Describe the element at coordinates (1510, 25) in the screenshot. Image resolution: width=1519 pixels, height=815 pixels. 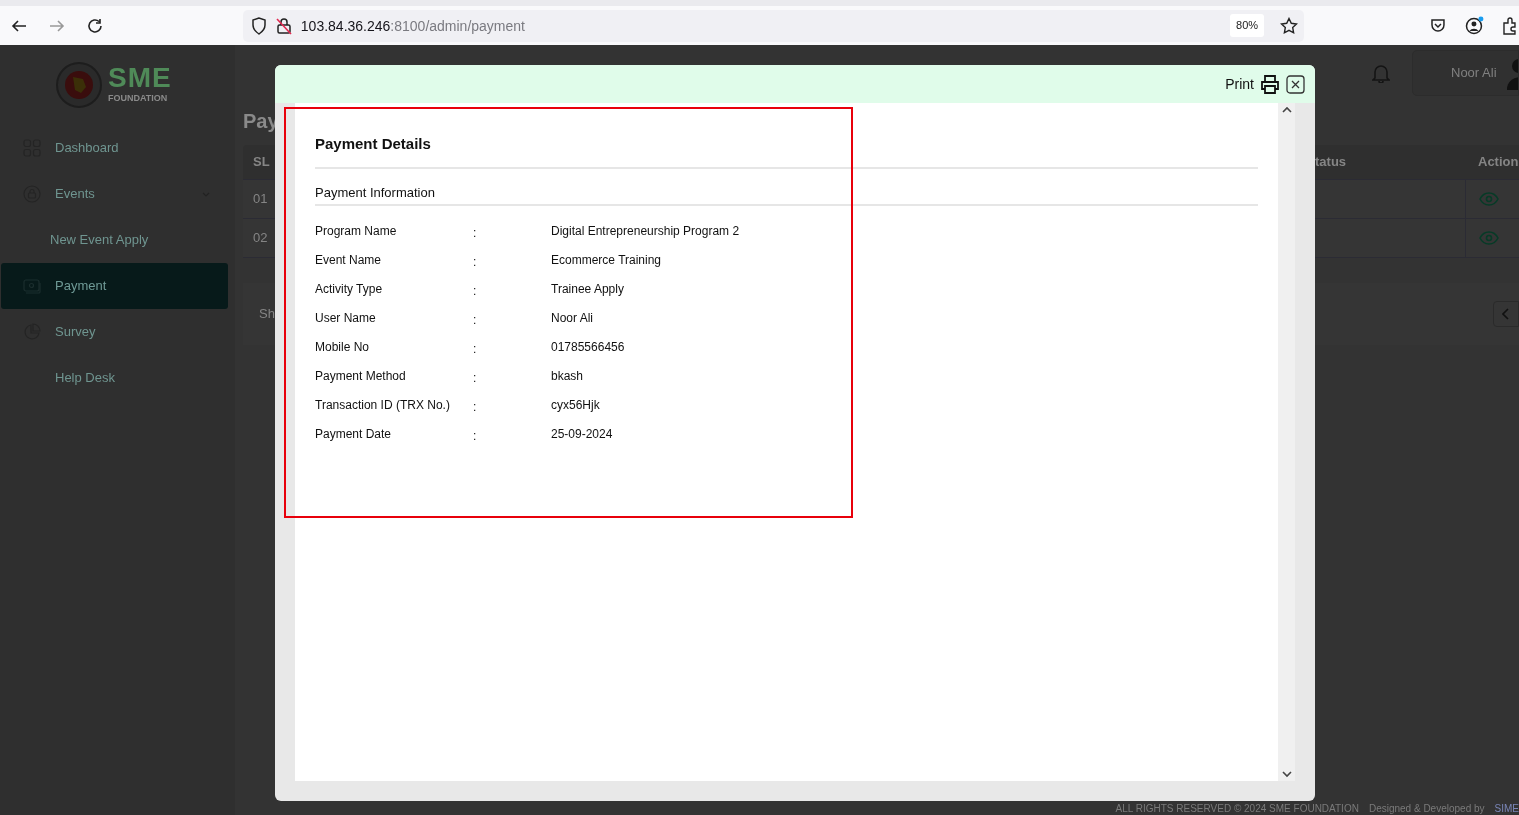
I see `extensions-icon` at that location.